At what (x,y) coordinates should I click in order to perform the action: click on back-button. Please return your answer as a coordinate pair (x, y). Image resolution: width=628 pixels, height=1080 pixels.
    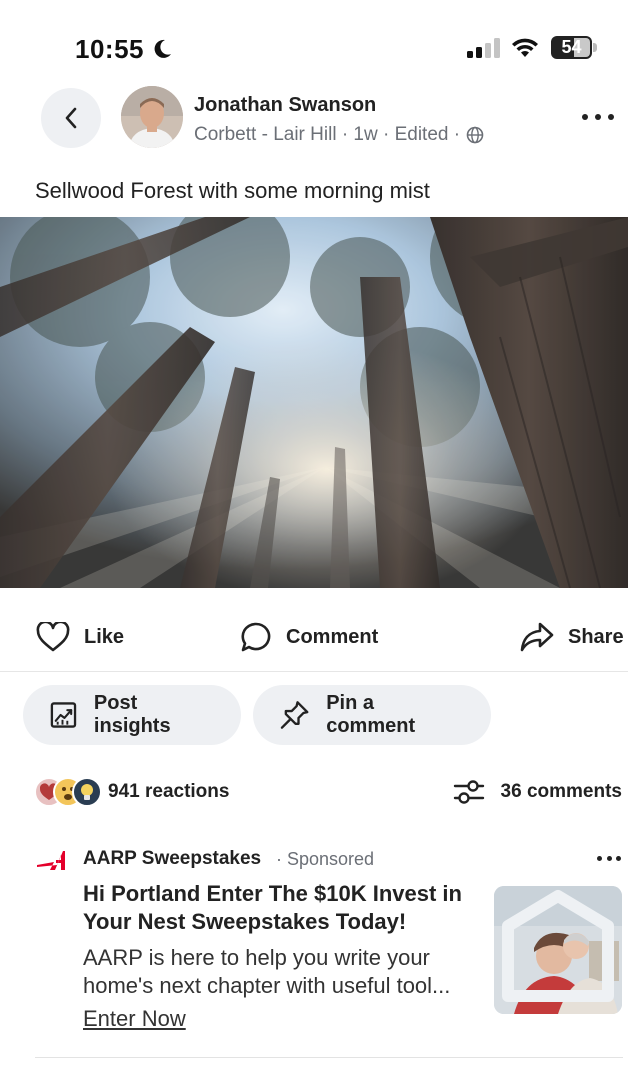
    Looking at the image, I should click on (71, 118).